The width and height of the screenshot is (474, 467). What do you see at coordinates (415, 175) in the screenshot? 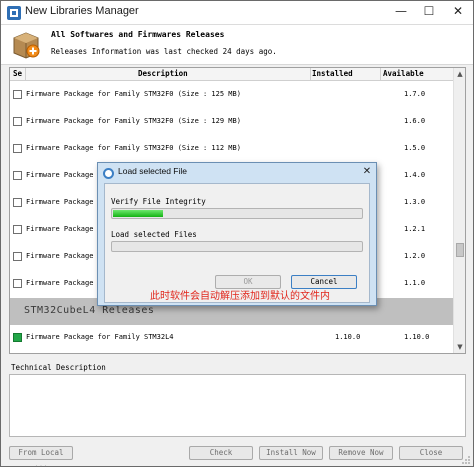
I see `row-available: 1.4.0` at bounding box center [415, 175].